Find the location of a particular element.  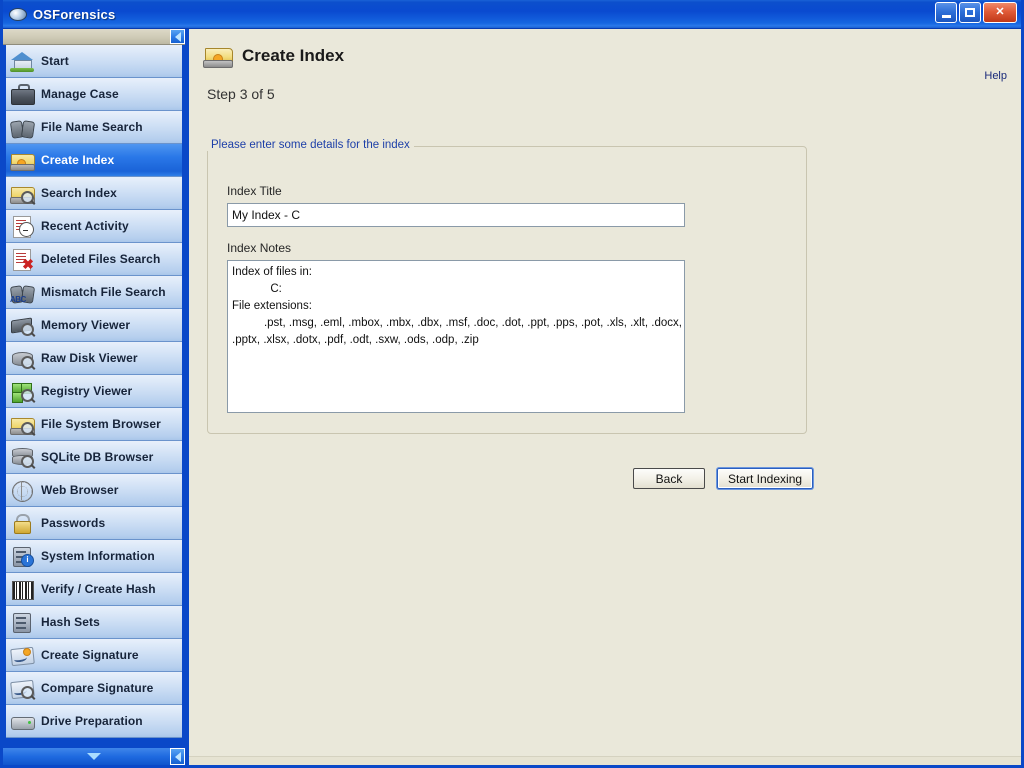

sidebar-item-label: Drive Preparation is located at coordinates (92, 721).